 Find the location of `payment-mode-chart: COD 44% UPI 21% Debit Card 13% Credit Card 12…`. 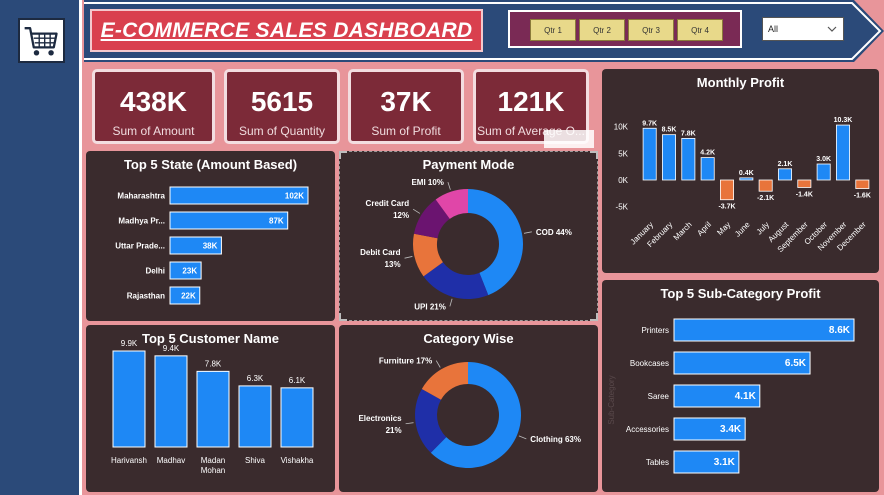

payment-mode-chart: COD 44% UPI 21% Debit Card 13% Credit Card 12… is located at coordinates (466, 244).